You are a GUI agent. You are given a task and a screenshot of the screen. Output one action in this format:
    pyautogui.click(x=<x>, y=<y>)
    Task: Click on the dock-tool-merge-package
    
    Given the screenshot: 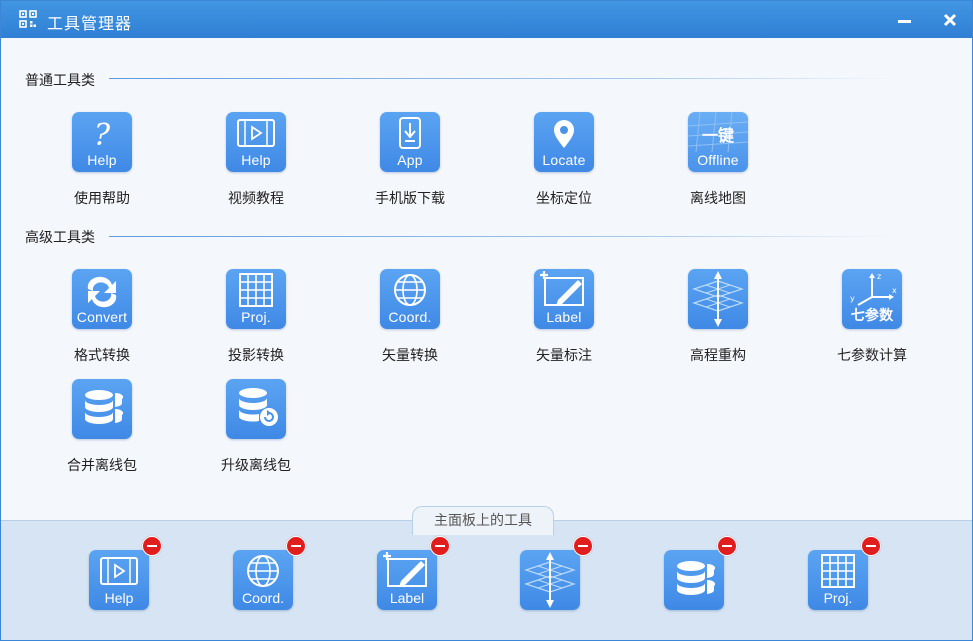 What is the action you would take?
    pyautogui.click(x=700, y=573)
    